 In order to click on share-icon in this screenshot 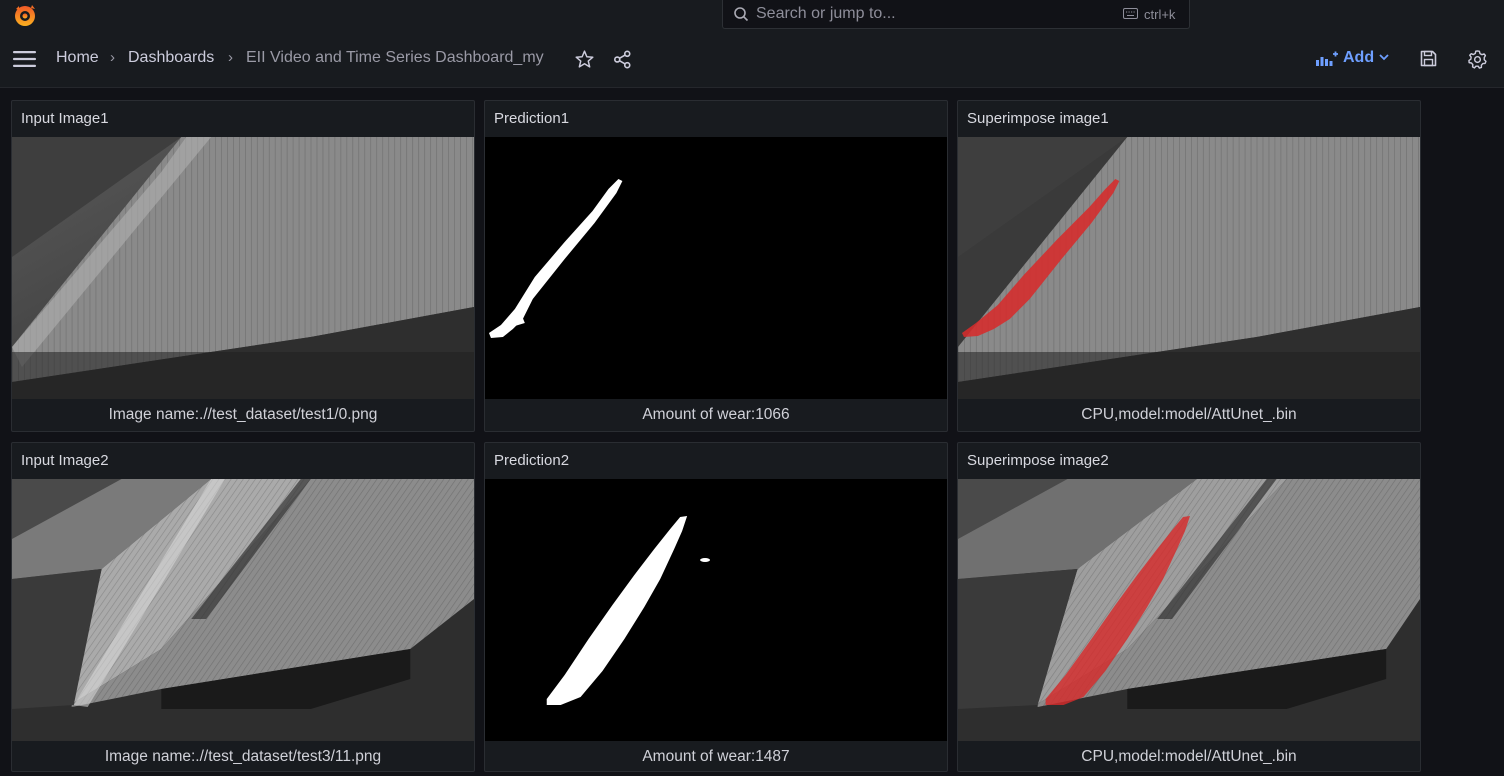, I will do `click(622, 59)`.